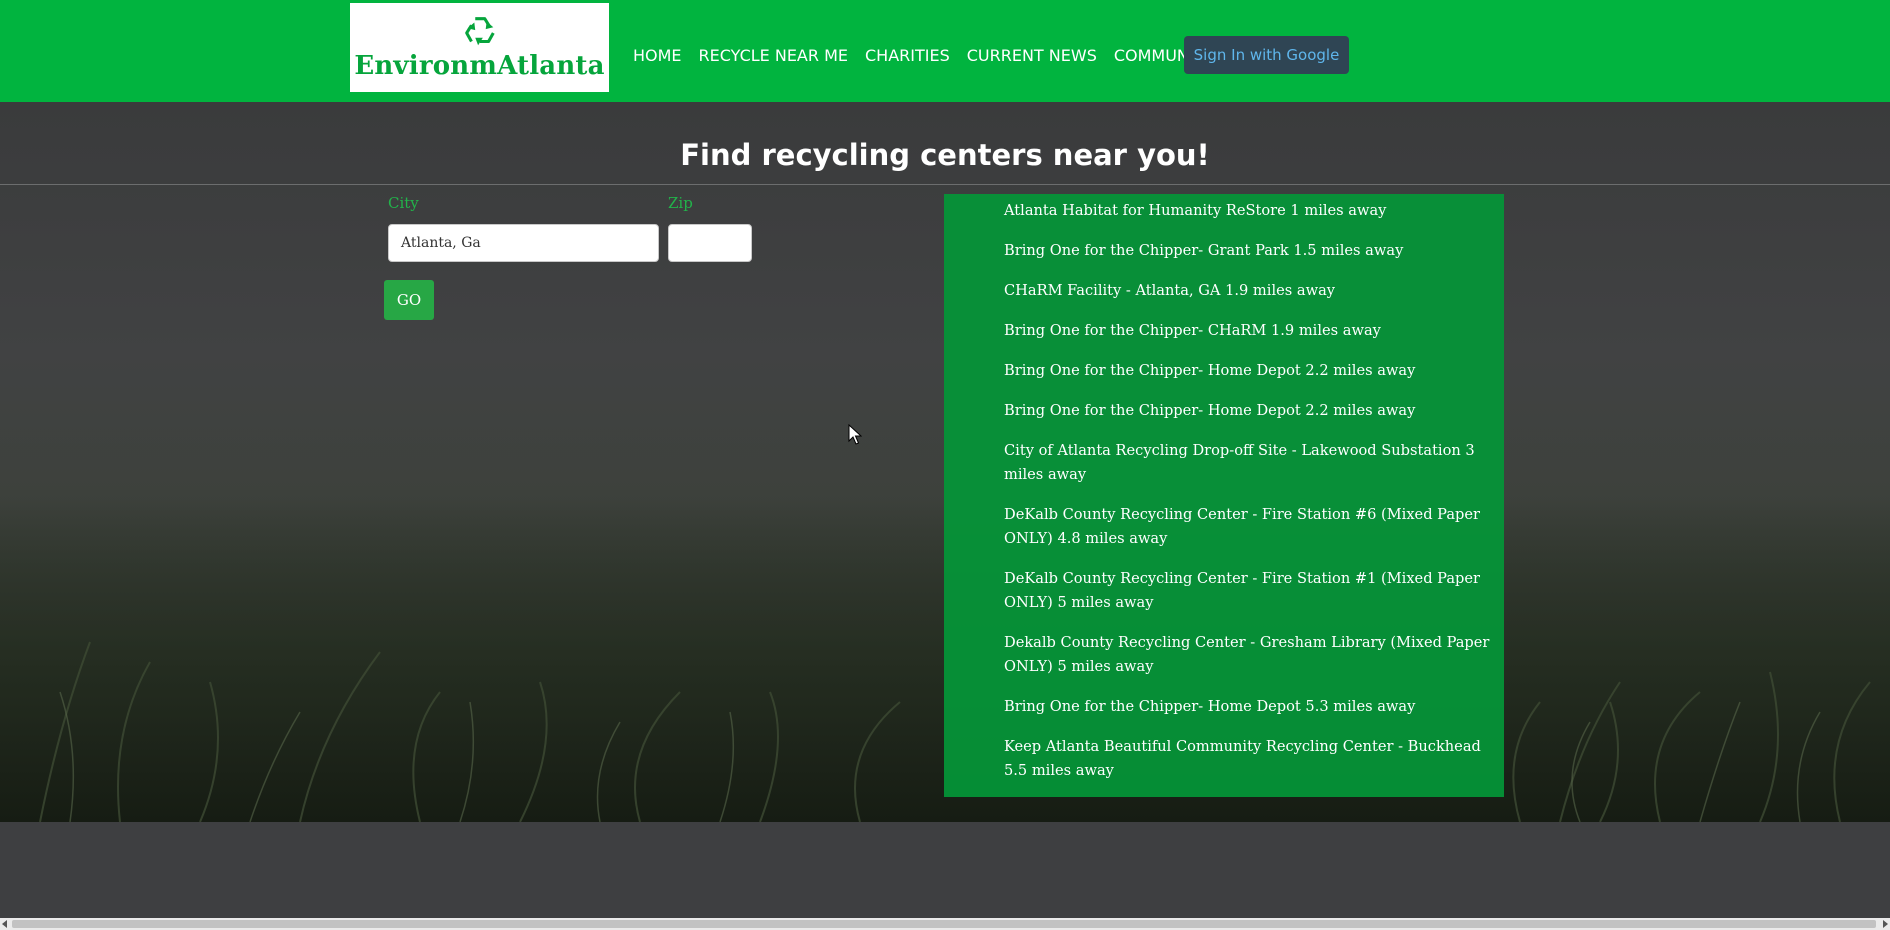 The width and height of the screenshot is (1890, 930). What do you see at coordinates (1885, 924) in the screenshot?
I see `scroll-right-icon` at bounding box center [1885, 924].